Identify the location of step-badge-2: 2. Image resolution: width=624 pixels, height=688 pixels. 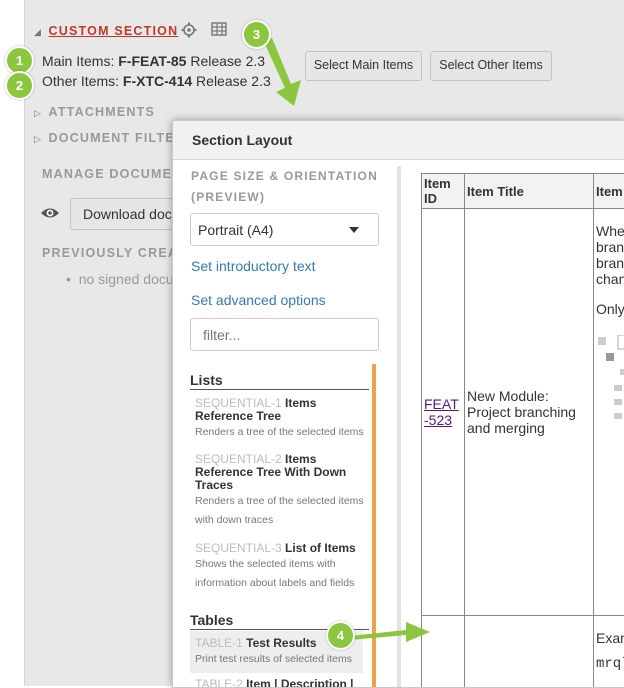
(19, 85).